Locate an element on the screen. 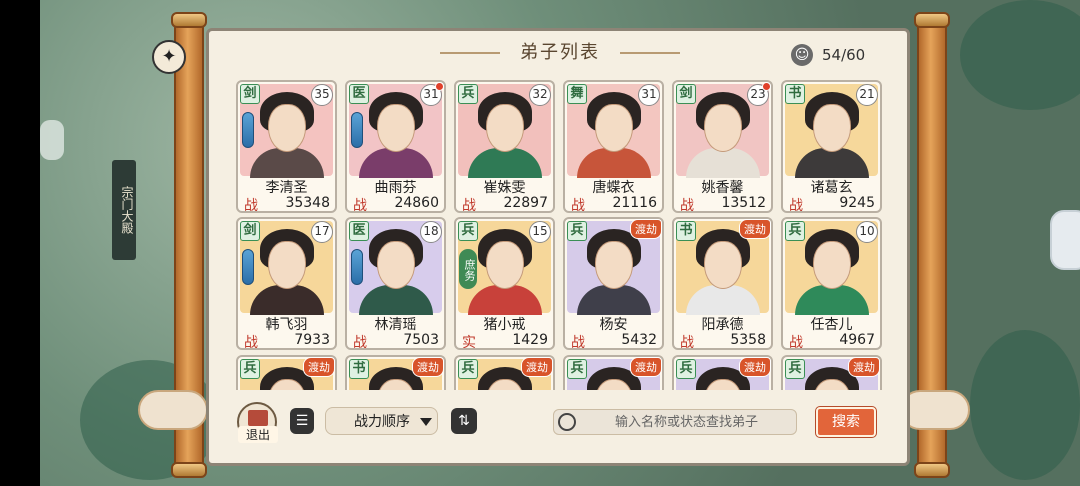 This screenshot has height=486, width=1080. type-badge: 医 is located at coordinates (359, 231).